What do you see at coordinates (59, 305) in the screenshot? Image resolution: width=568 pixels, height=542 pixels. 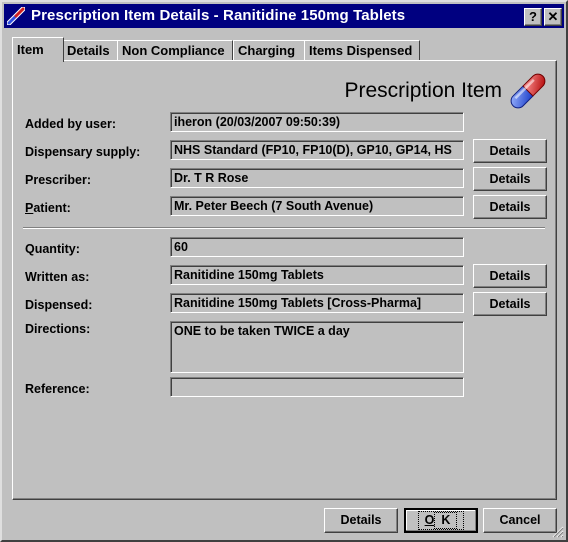 I see `dispensed-label: Dispensed:` at bounding box center [59, 305].